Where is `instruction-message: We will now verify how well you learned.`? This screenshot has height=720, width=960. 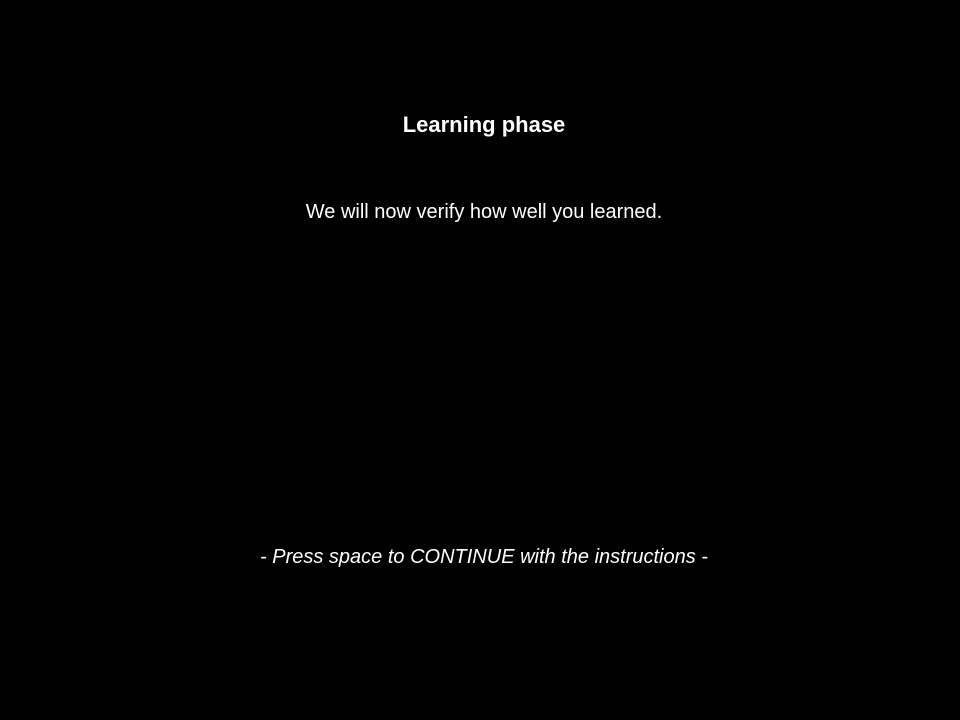 instruction-message: We will now verify how well you learned. is located at coordinates (484, 212).